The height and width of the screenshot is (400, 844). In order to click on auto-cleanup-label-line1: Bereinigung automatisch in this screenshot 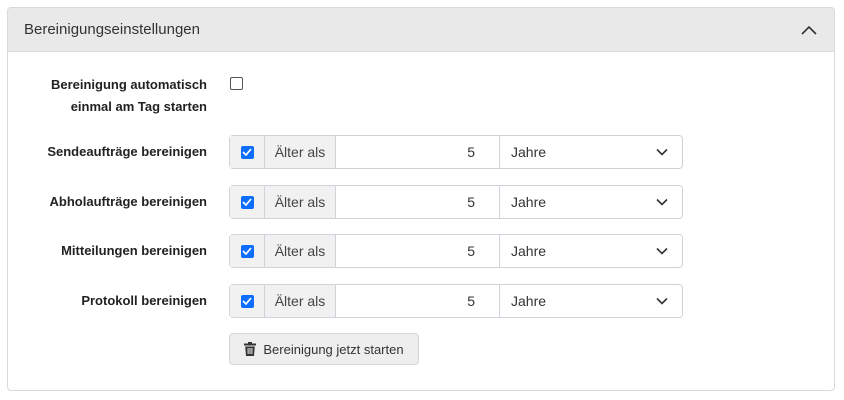, I will do `click(128, 84)`.